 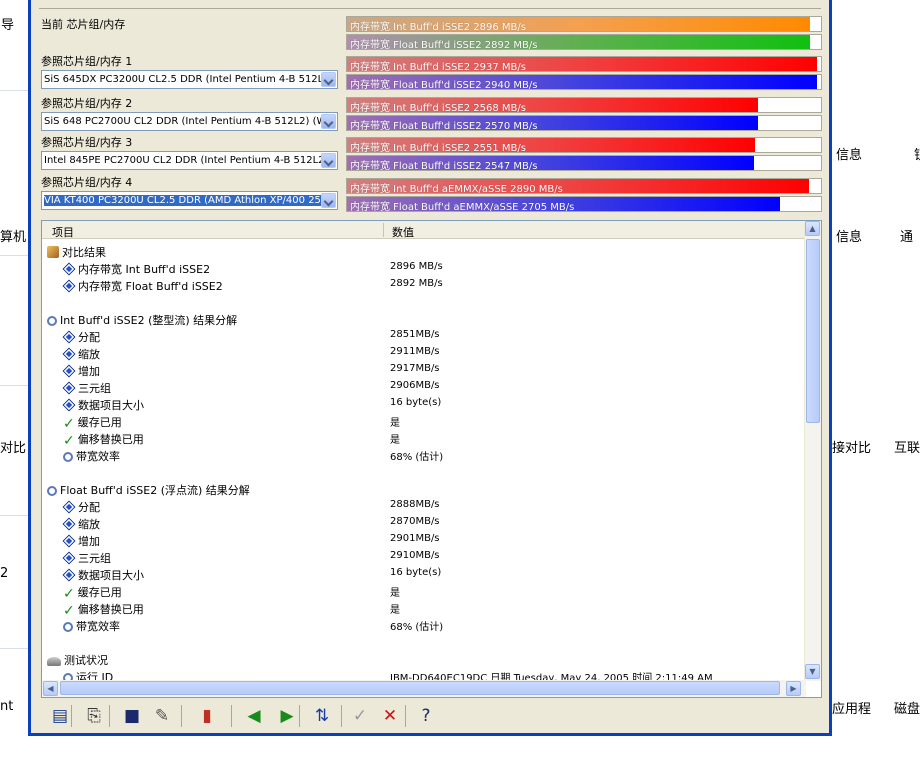 What do you see at coordinates (444, 166) in the screenshot?
I see `bar-label: 内存带宽 Float Buff'd iSSE2 2547 MB/s` at bounding box center [444, 166].